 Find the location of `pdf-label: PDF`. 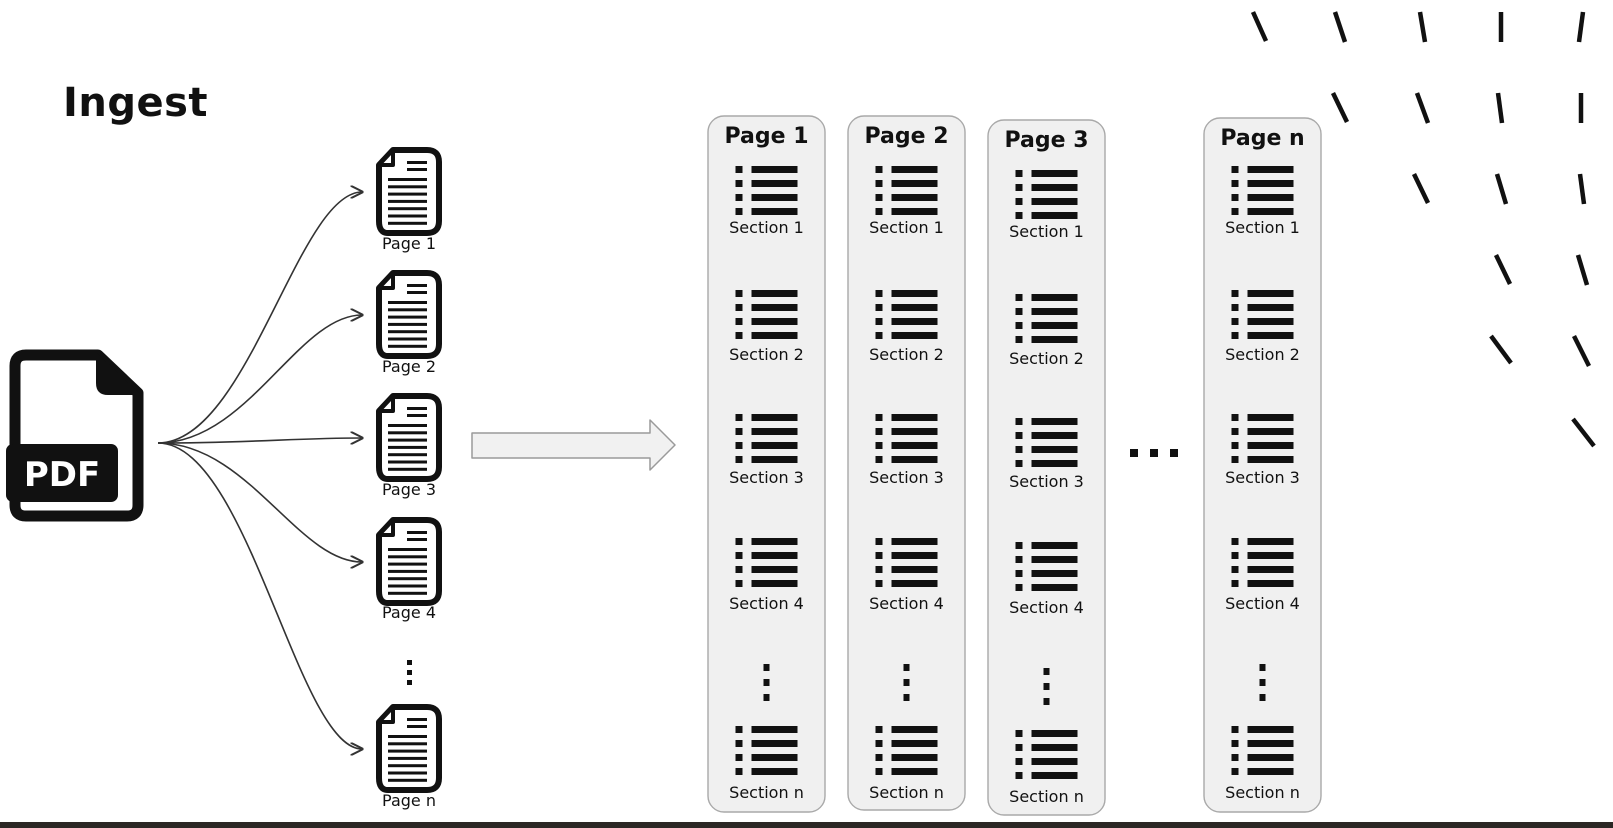

pdf-label: PDF is located at coordinates (62, 475).